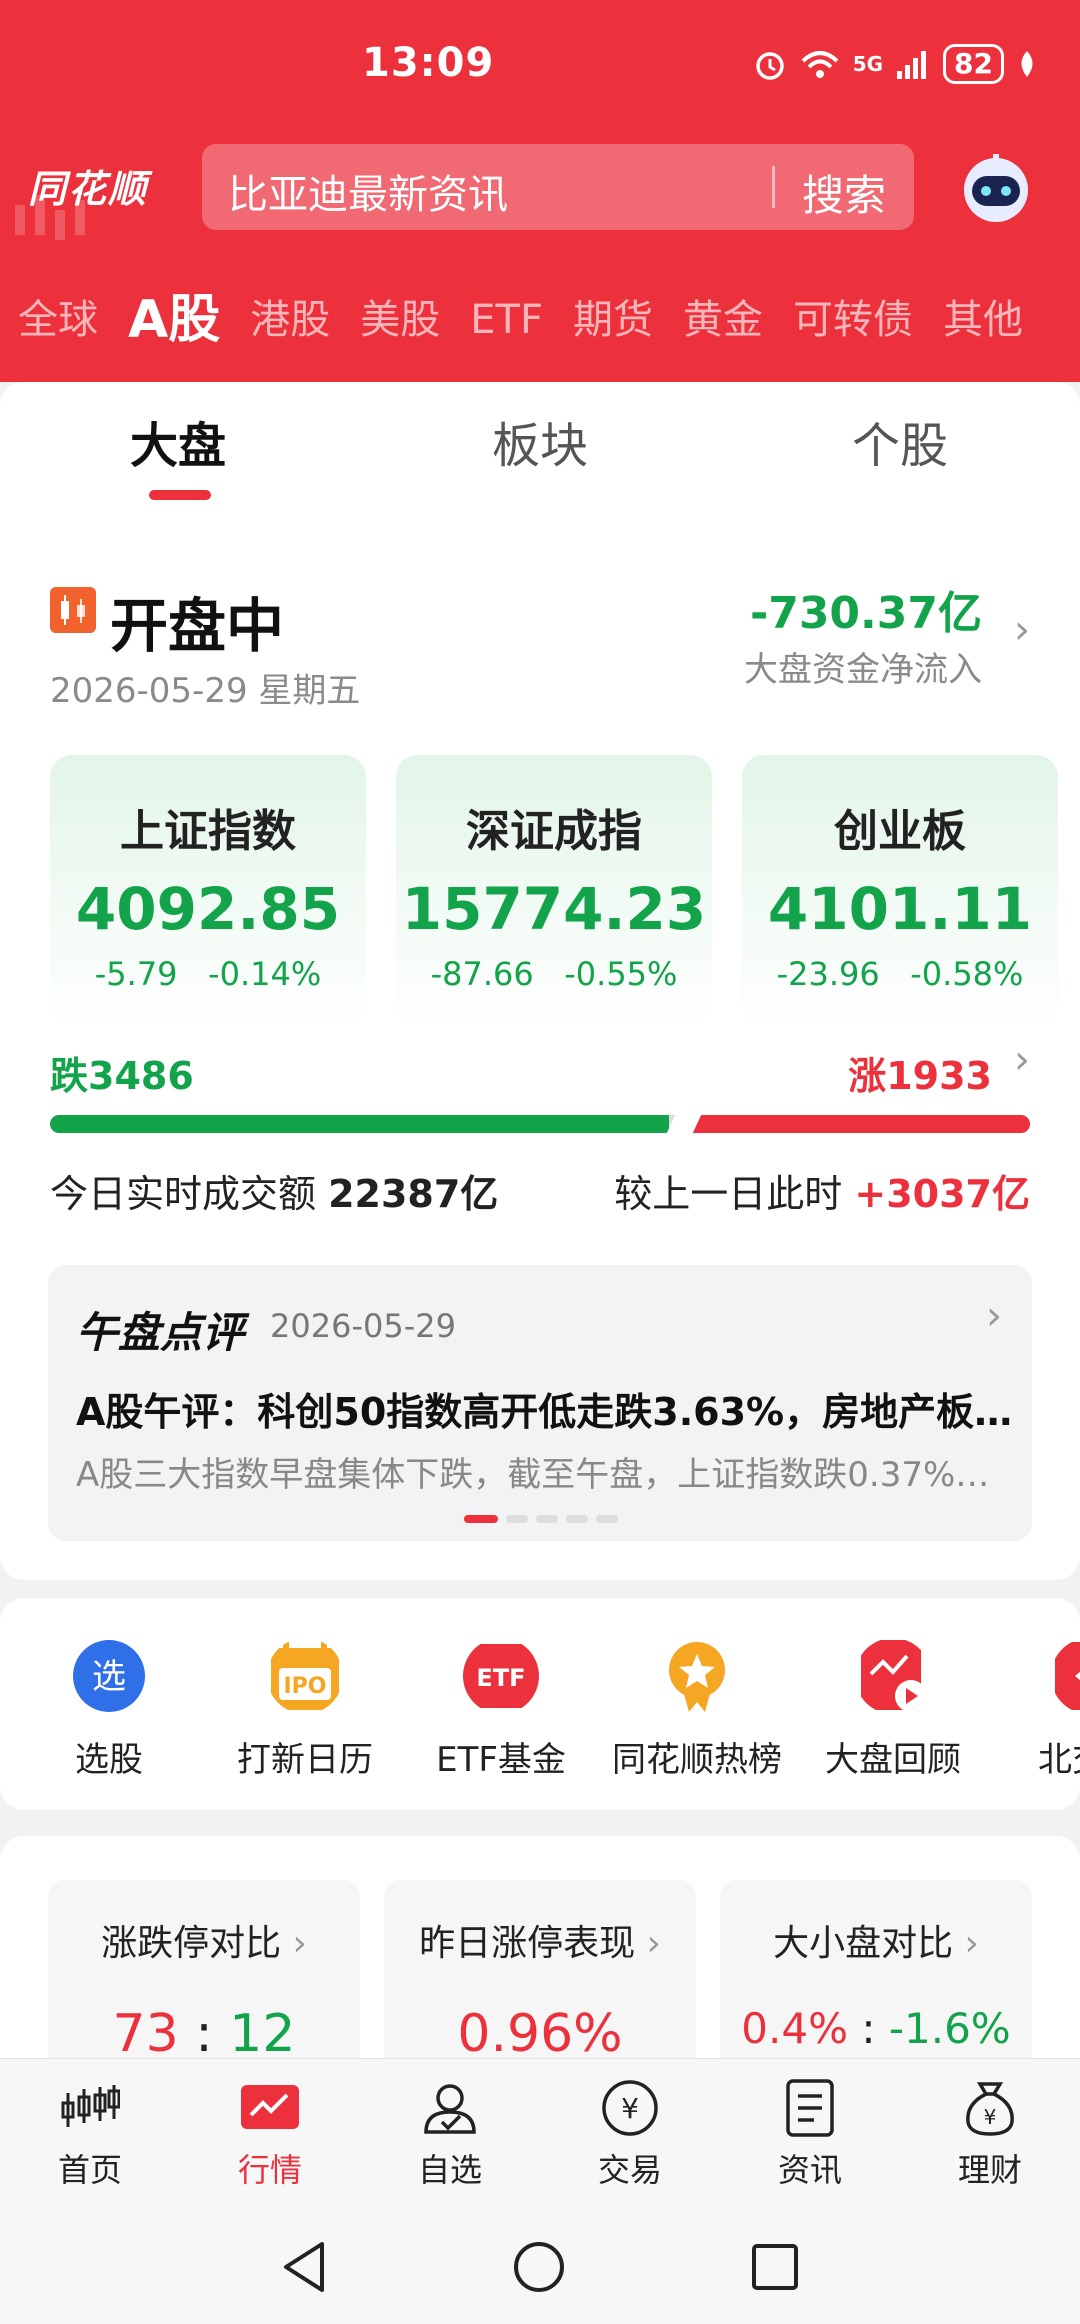 This screenshot has width=1080, height=2324. I want to click on market-tab-global: 全球, so click(58, 320).